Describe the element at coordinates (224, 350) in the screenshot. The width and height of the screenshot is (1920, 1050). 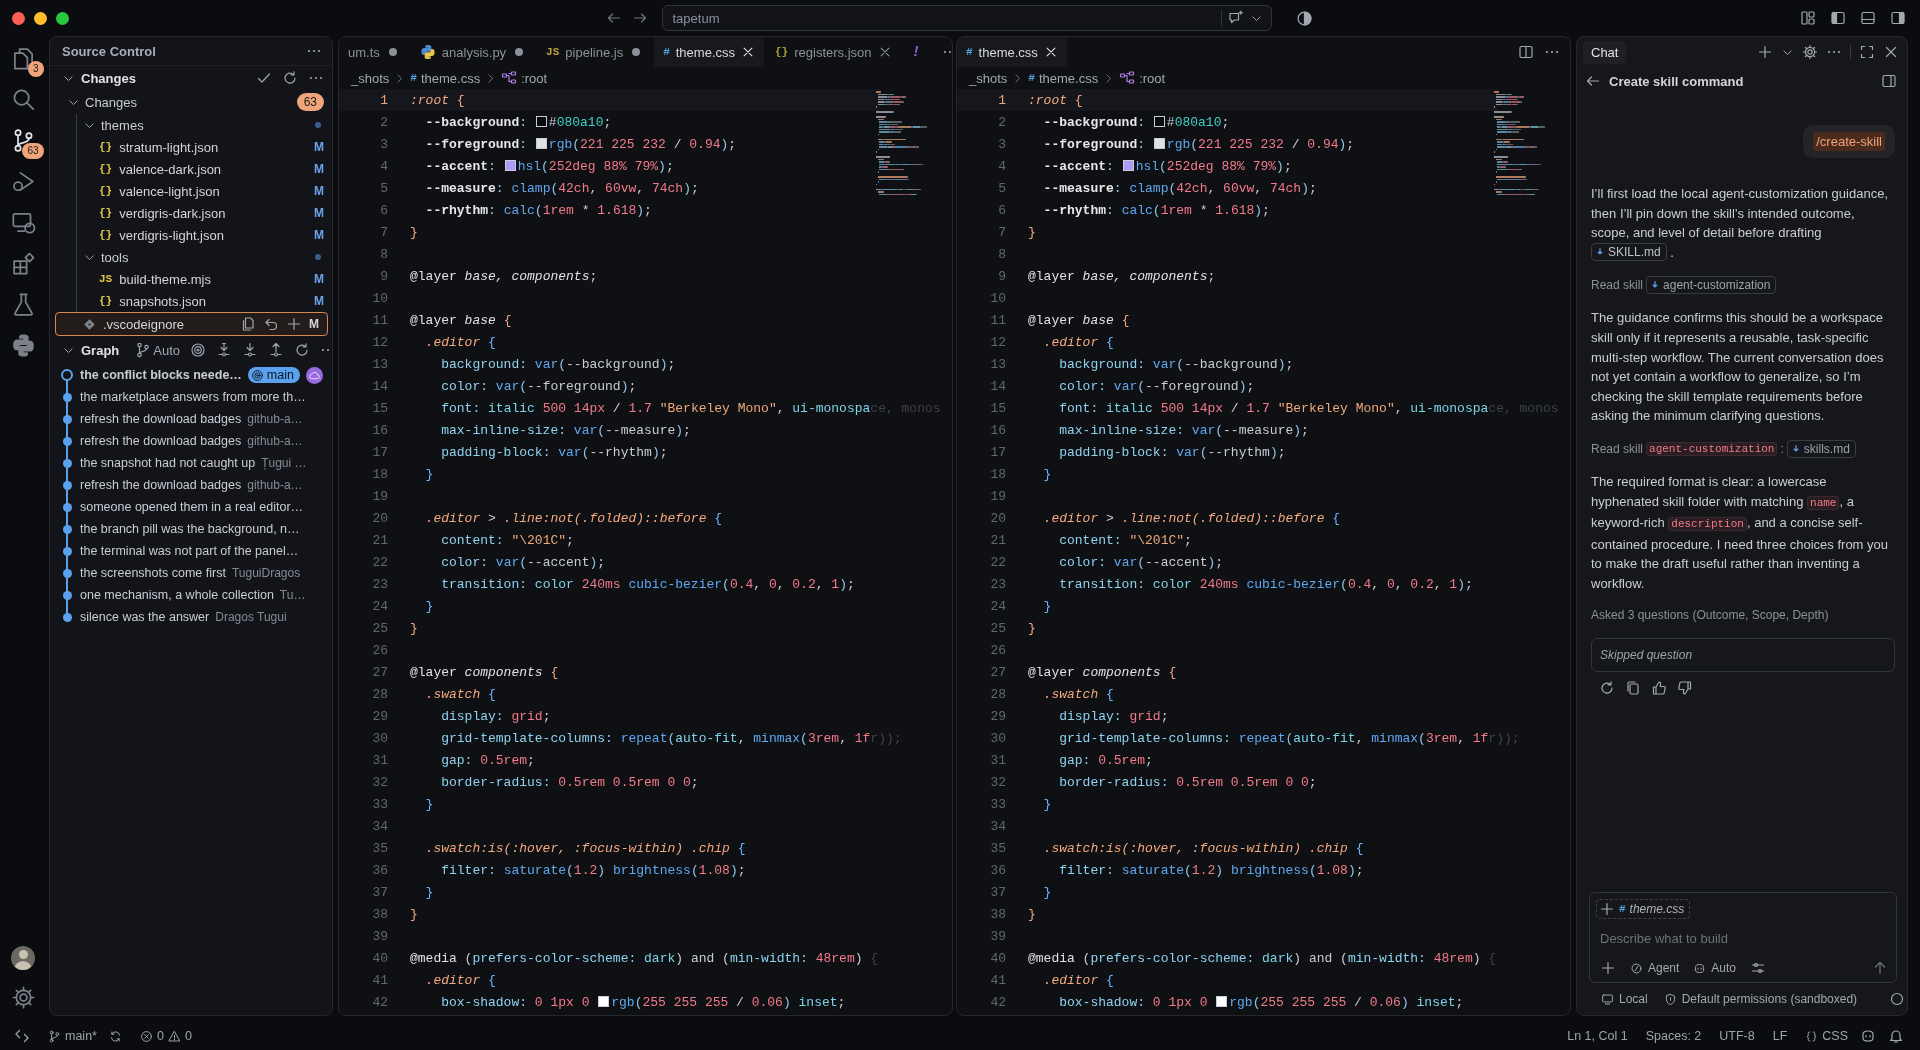
I see `fetch-icon` at that location.